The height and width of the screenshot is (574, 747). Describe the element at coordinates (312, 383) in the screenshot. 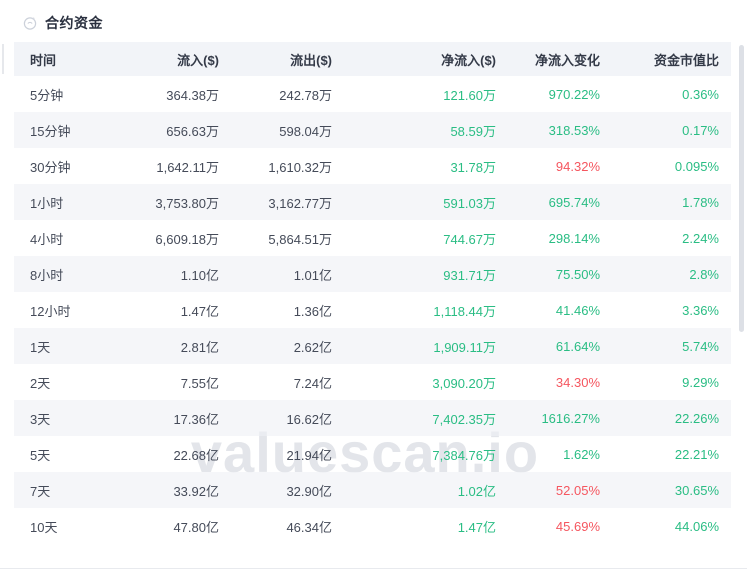

I see `cell-outflow: 7.24亿` at that location.